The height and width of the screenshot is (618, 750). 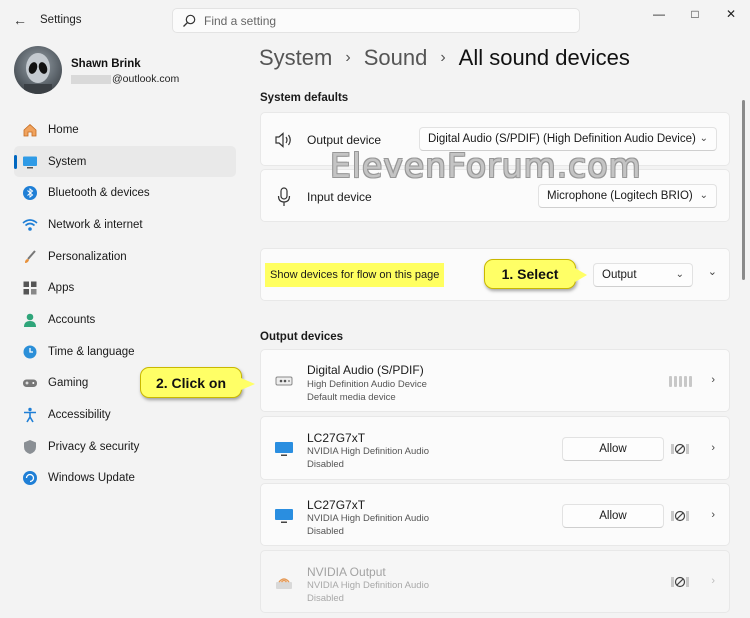 What do you see at coordinates (125, 320) in the screenshot?
I see `sidebar-item-accounts: Accounts` at bounding box center [125, 320].